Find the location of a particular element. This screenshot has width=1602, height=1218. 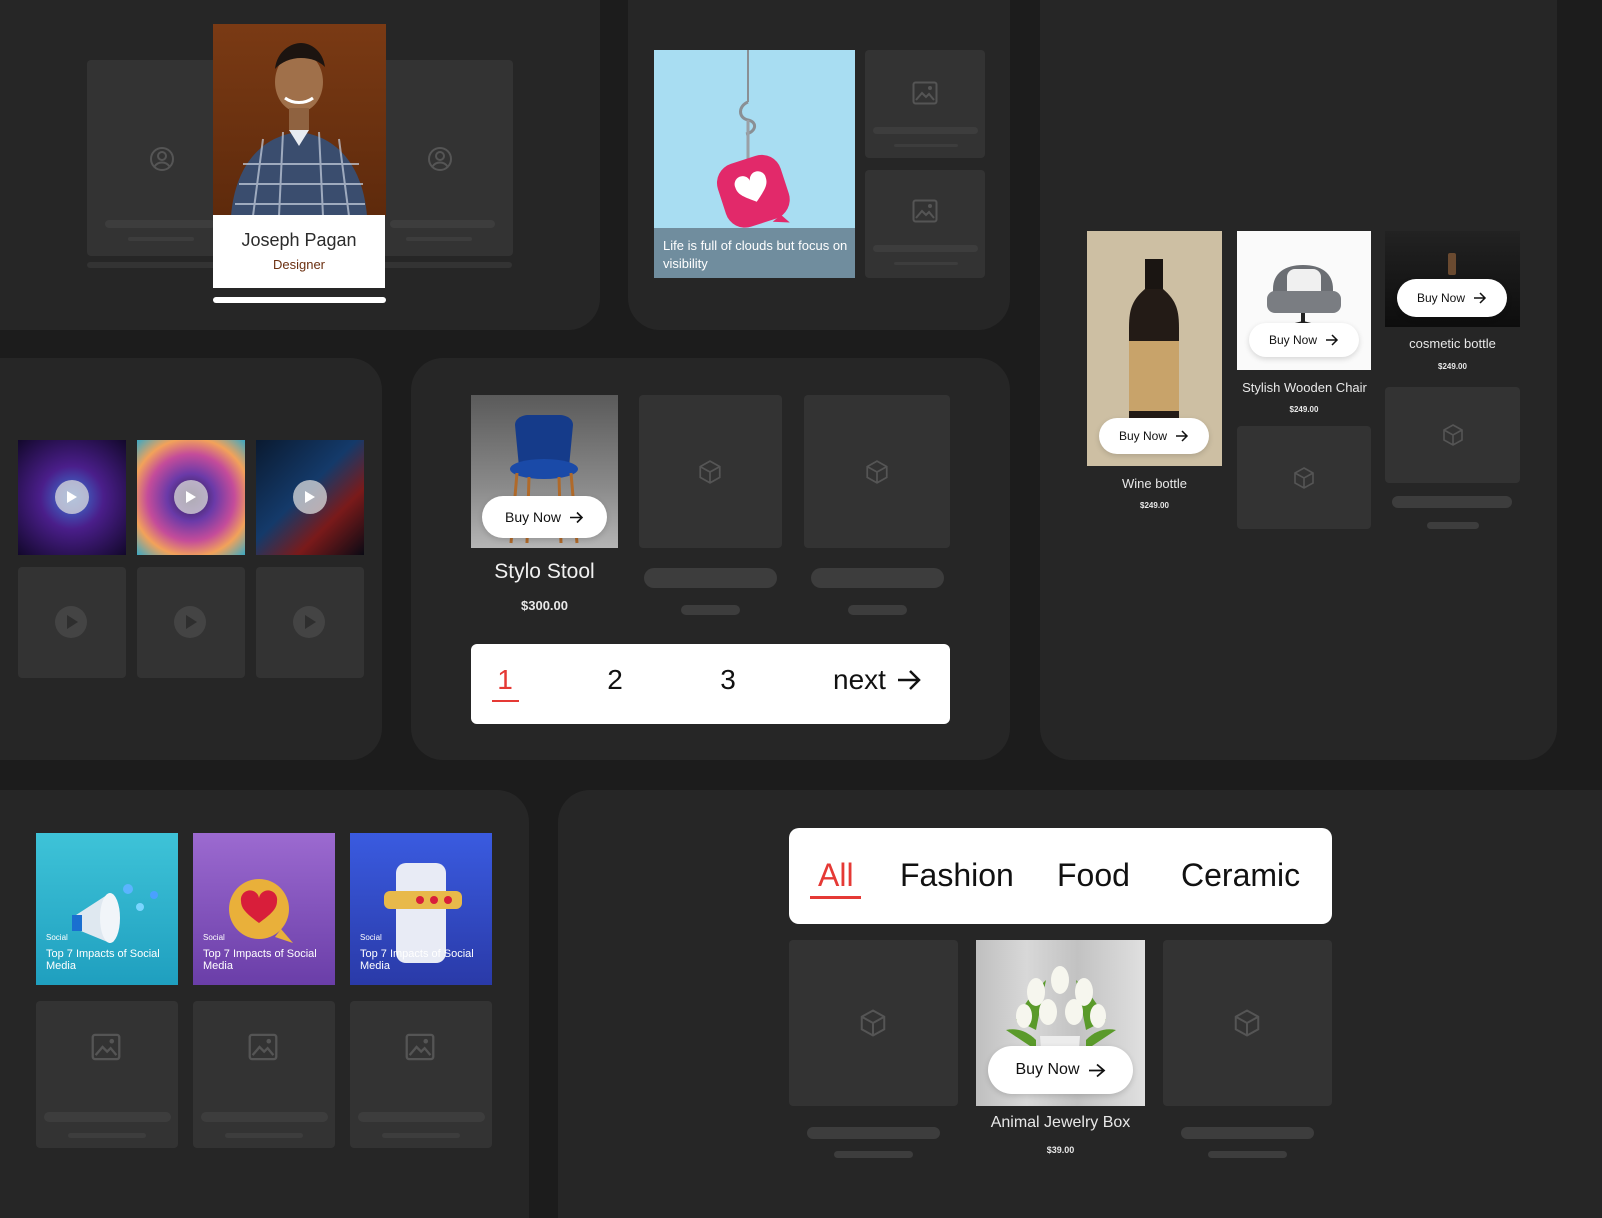

profile-panel: Joseph Pagan Designer is located at coordinates (300, 165).